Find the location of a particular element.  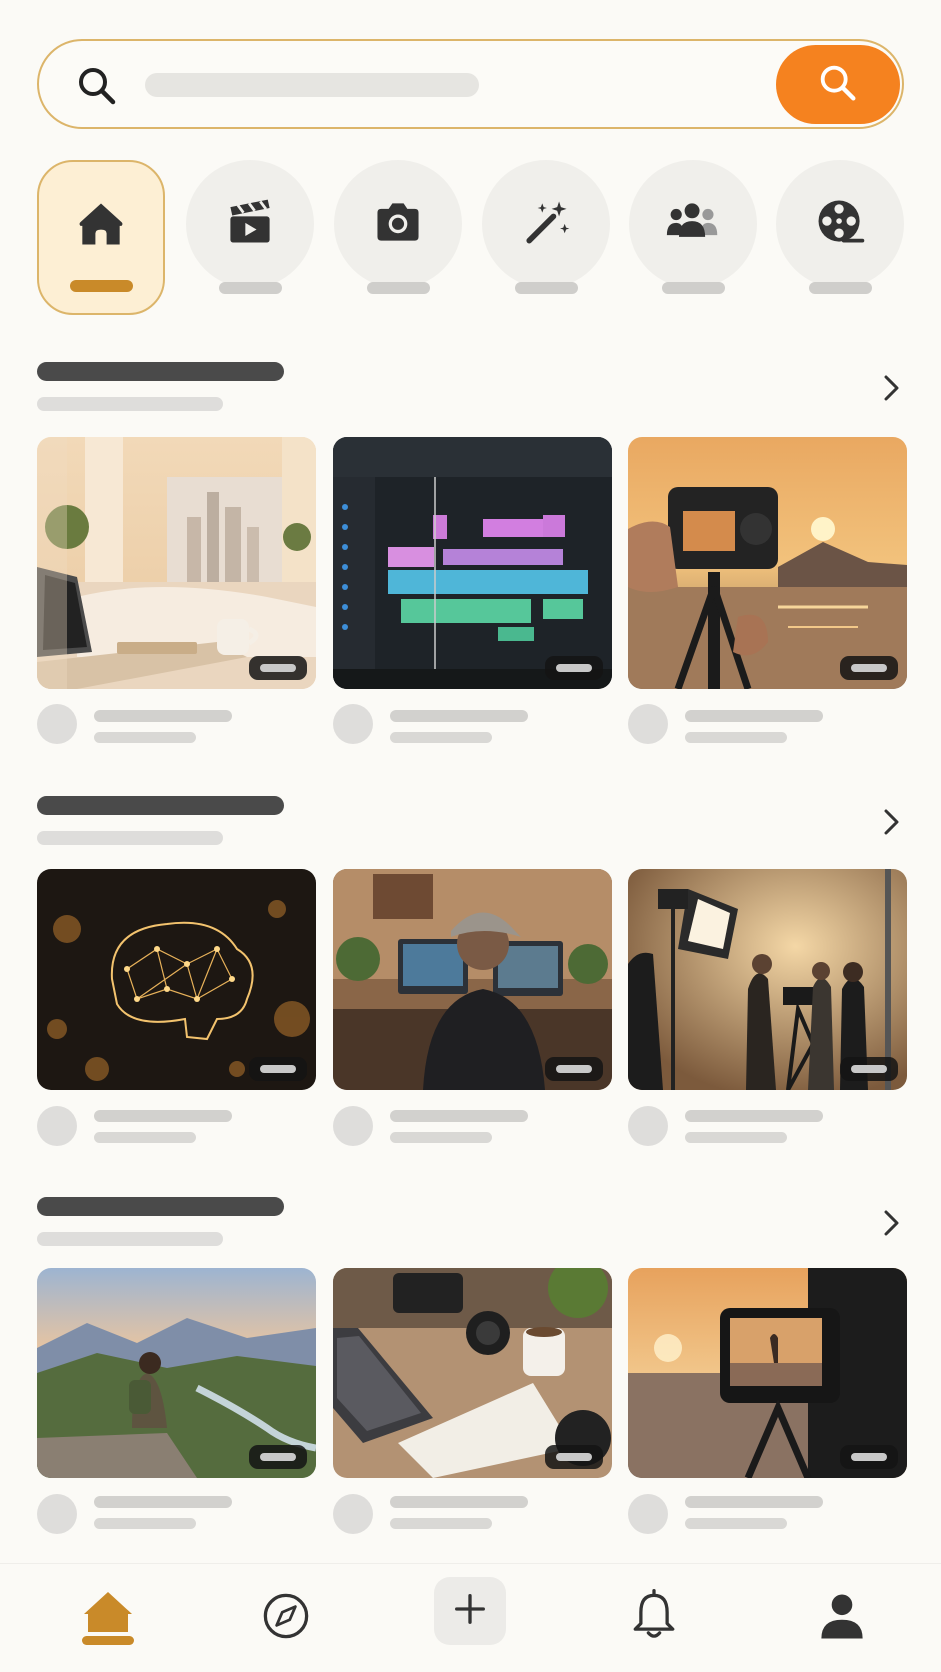

nav-home is located at coordinates (108, 1618).